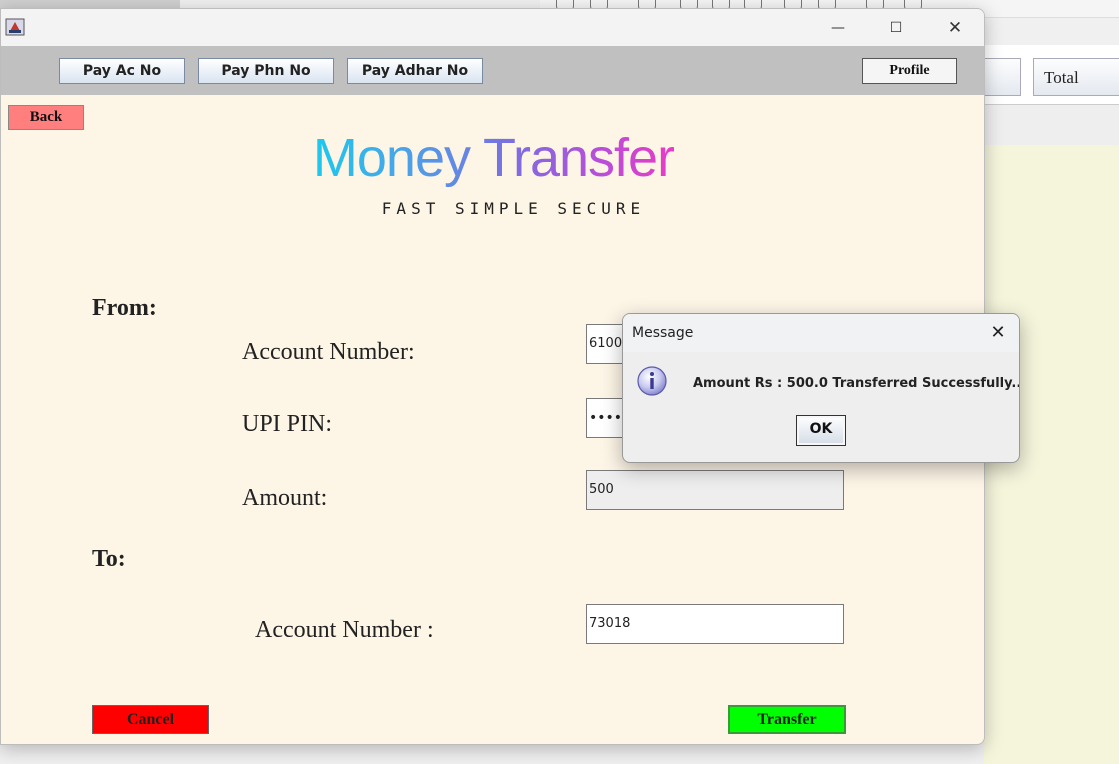 This screenshot has height=764, width=1119. Describe the element at coordinates (663, 333) in the screenshot. I see `dialog-title: Message` at that location.